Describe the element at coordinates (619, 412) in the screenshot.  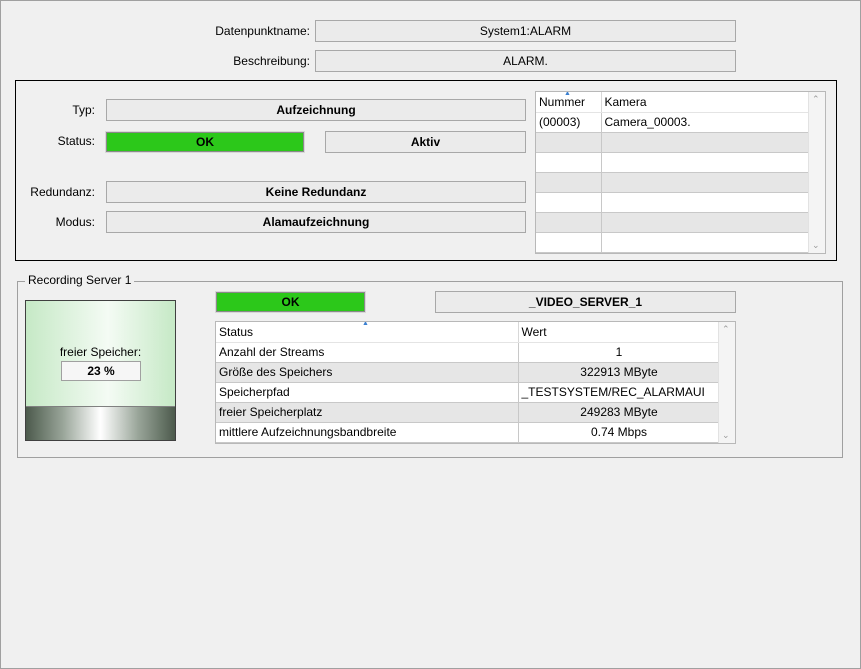
I see `table-cell: 249283 MByte` at that location.